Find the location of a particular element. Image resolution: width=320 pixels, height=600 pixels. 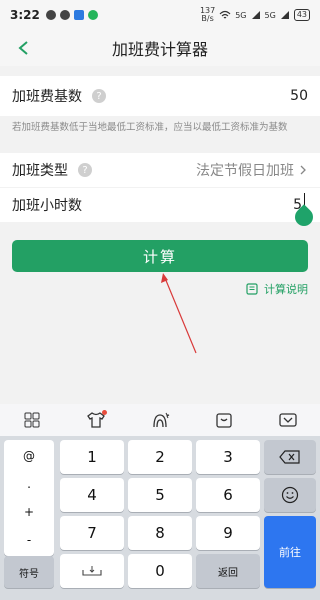

calc-explanation-label: 计算说明 is located at coordinates (286, 289).